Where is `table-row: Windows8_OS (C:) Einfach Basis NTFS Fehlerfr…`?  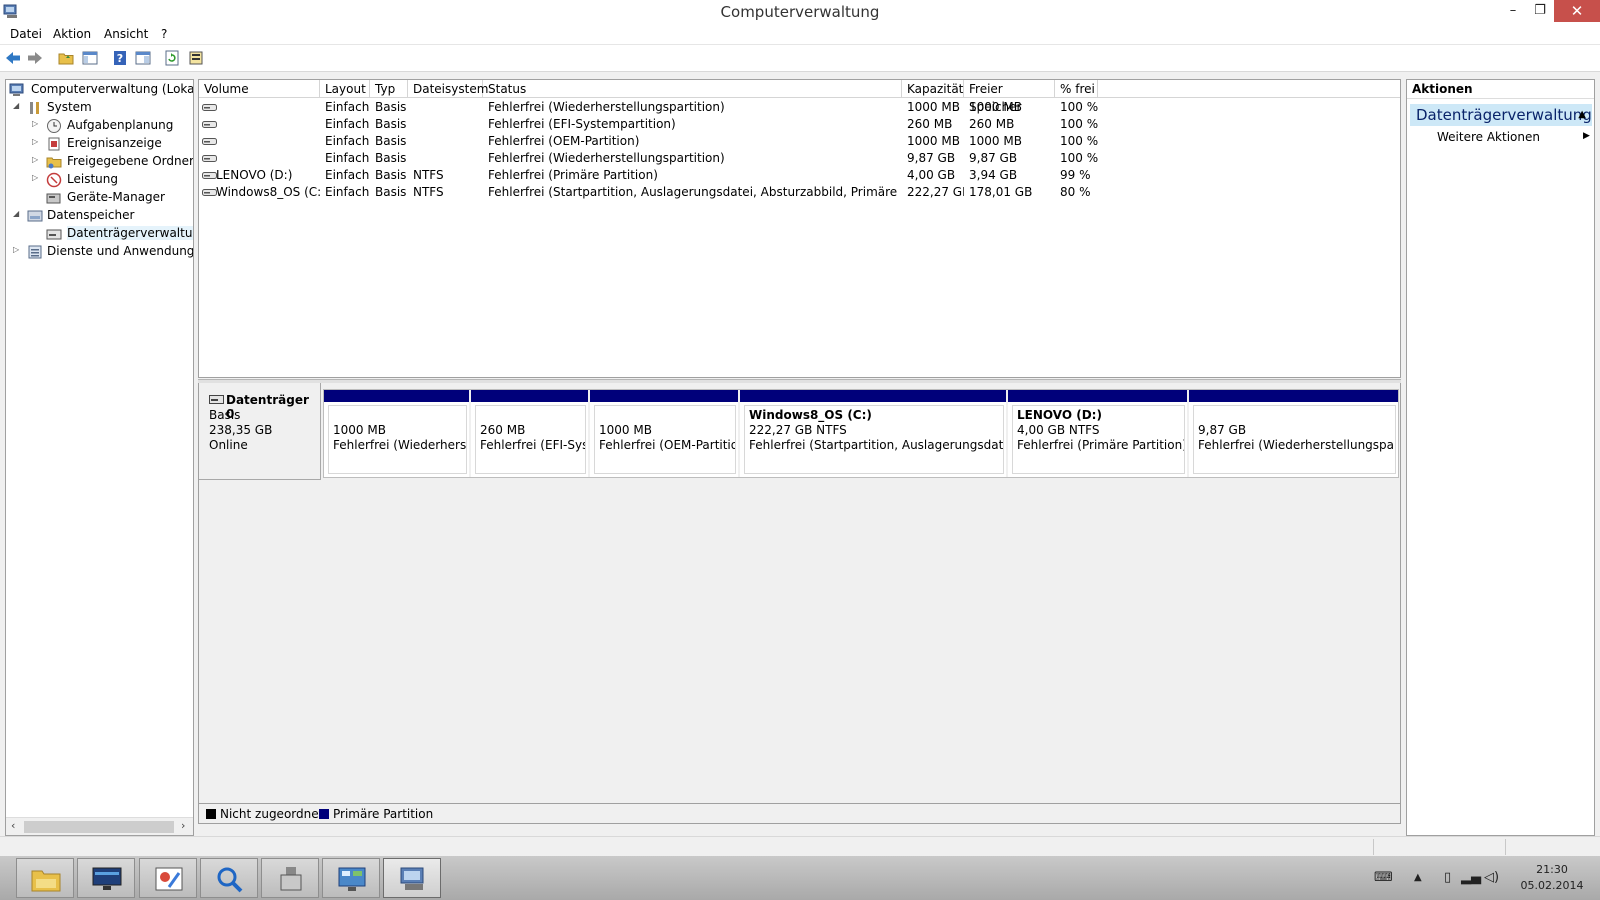
table-row: Windows8_OS (C:) Einfach Basis NTFS Fehlerfr… is located at coordinates (799, 192).